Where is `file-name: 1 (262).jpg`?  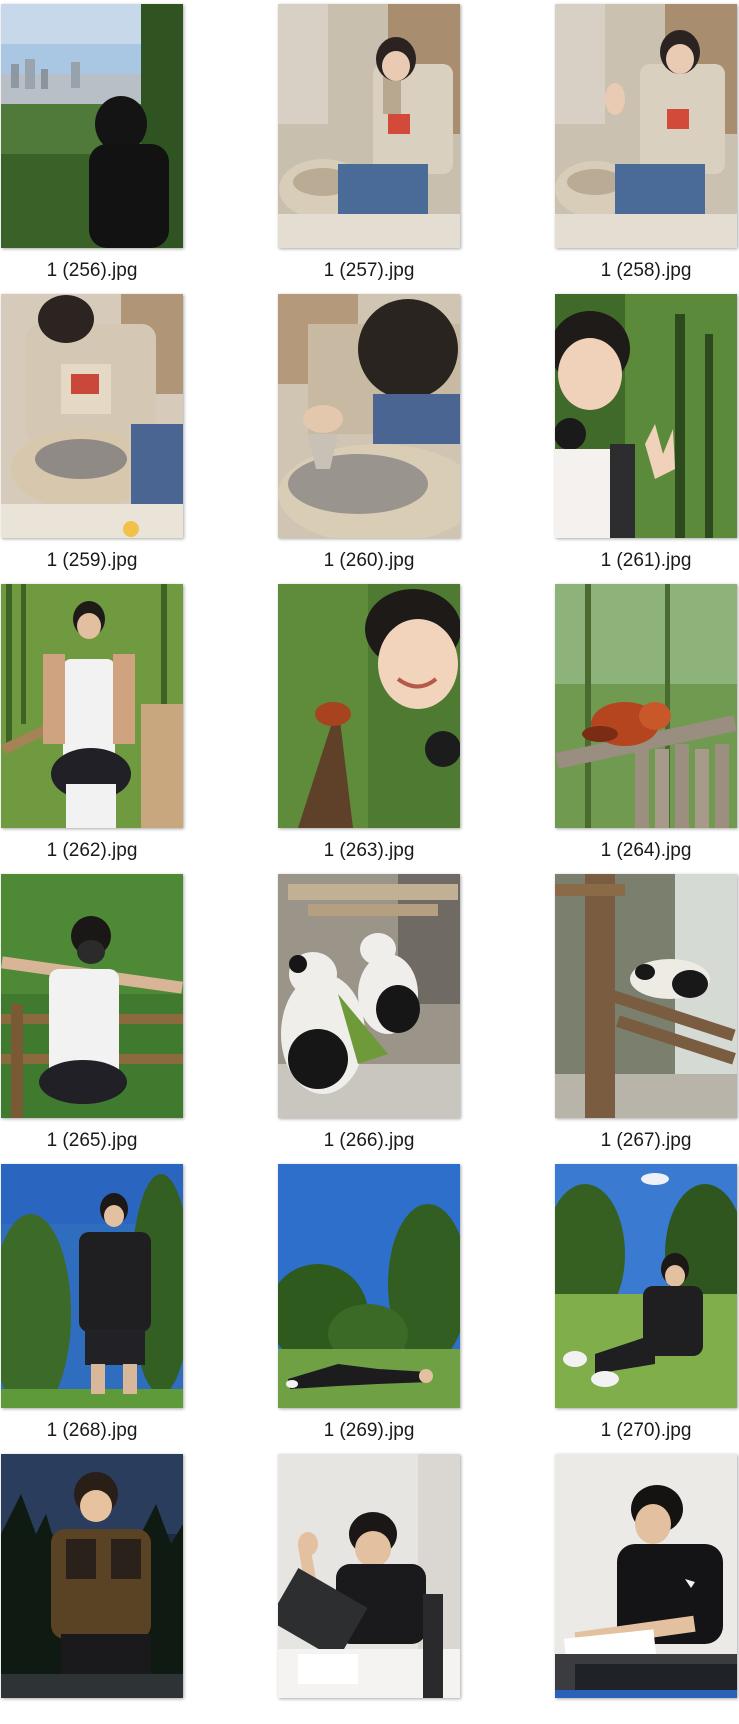 file-name: 1 (262).jpg is located at coordinates (92, 850).